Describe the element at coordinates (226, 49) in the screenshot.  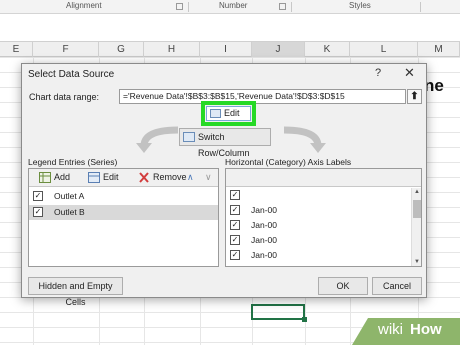
I see `column-header-i: I` at that location.